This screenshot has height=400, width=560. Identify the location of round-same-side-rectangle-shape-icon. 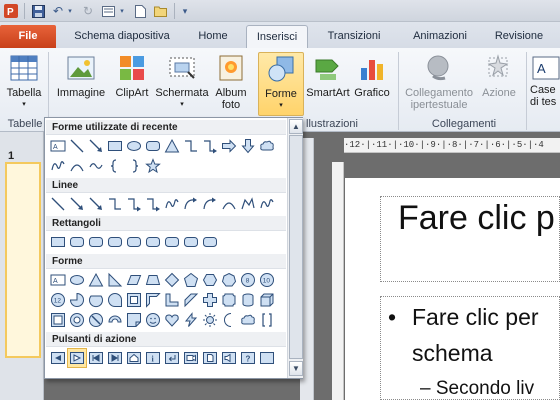
(191, 242).